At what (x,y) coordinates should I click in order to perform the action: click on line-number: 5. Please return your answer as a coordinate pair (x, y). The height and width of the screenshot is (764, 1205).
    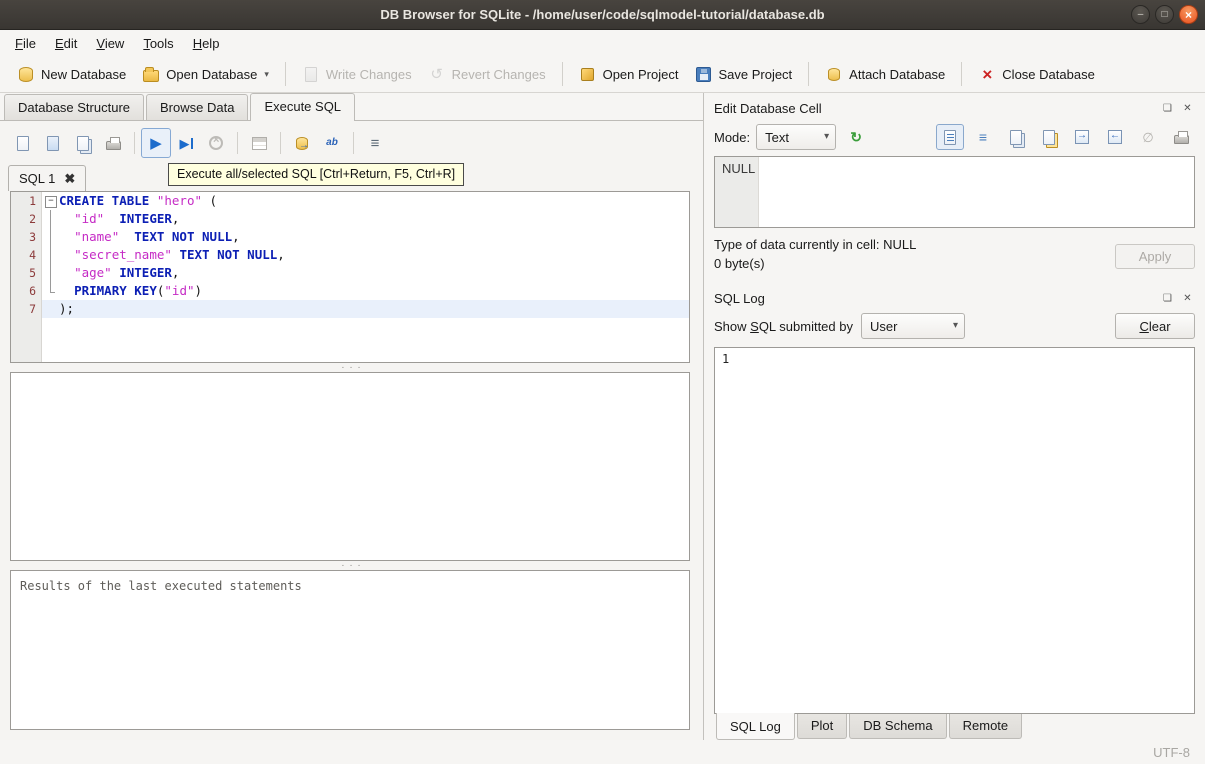
    Looking at the image, I should click on (32, 273).